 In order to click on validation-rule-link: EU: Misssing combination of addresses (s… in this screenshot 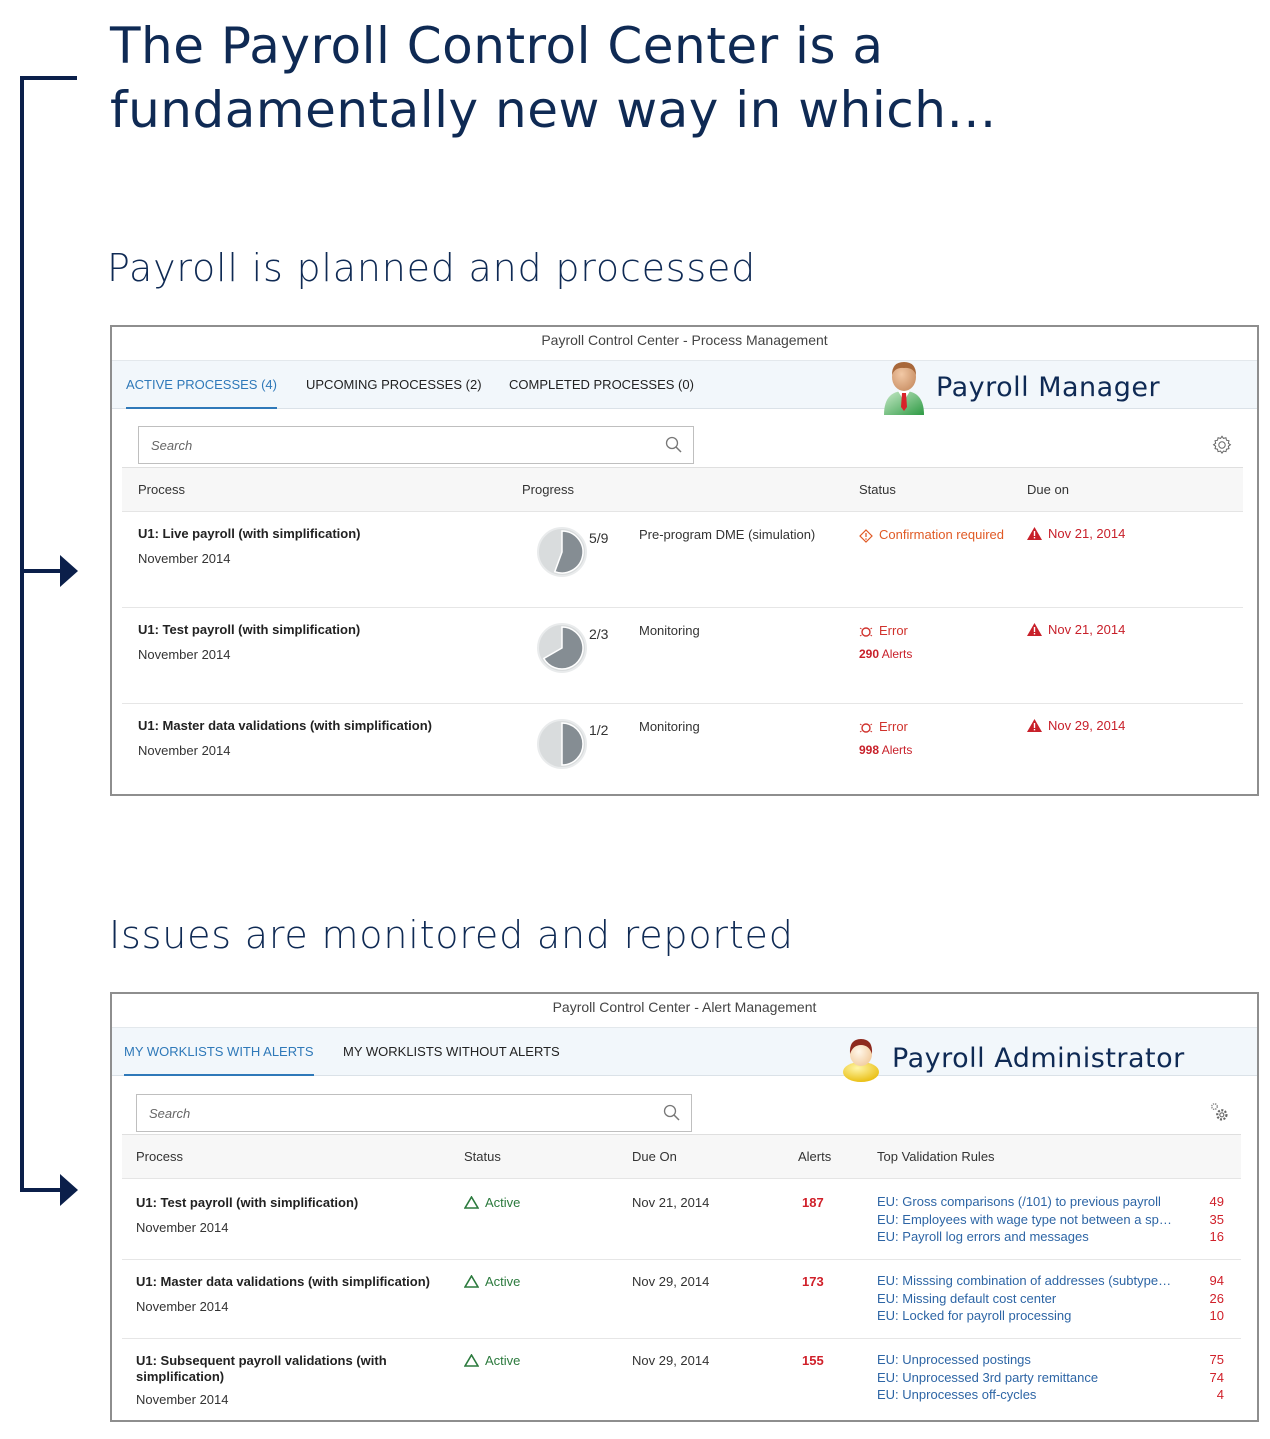, I will do `click(1024, 1281)`.